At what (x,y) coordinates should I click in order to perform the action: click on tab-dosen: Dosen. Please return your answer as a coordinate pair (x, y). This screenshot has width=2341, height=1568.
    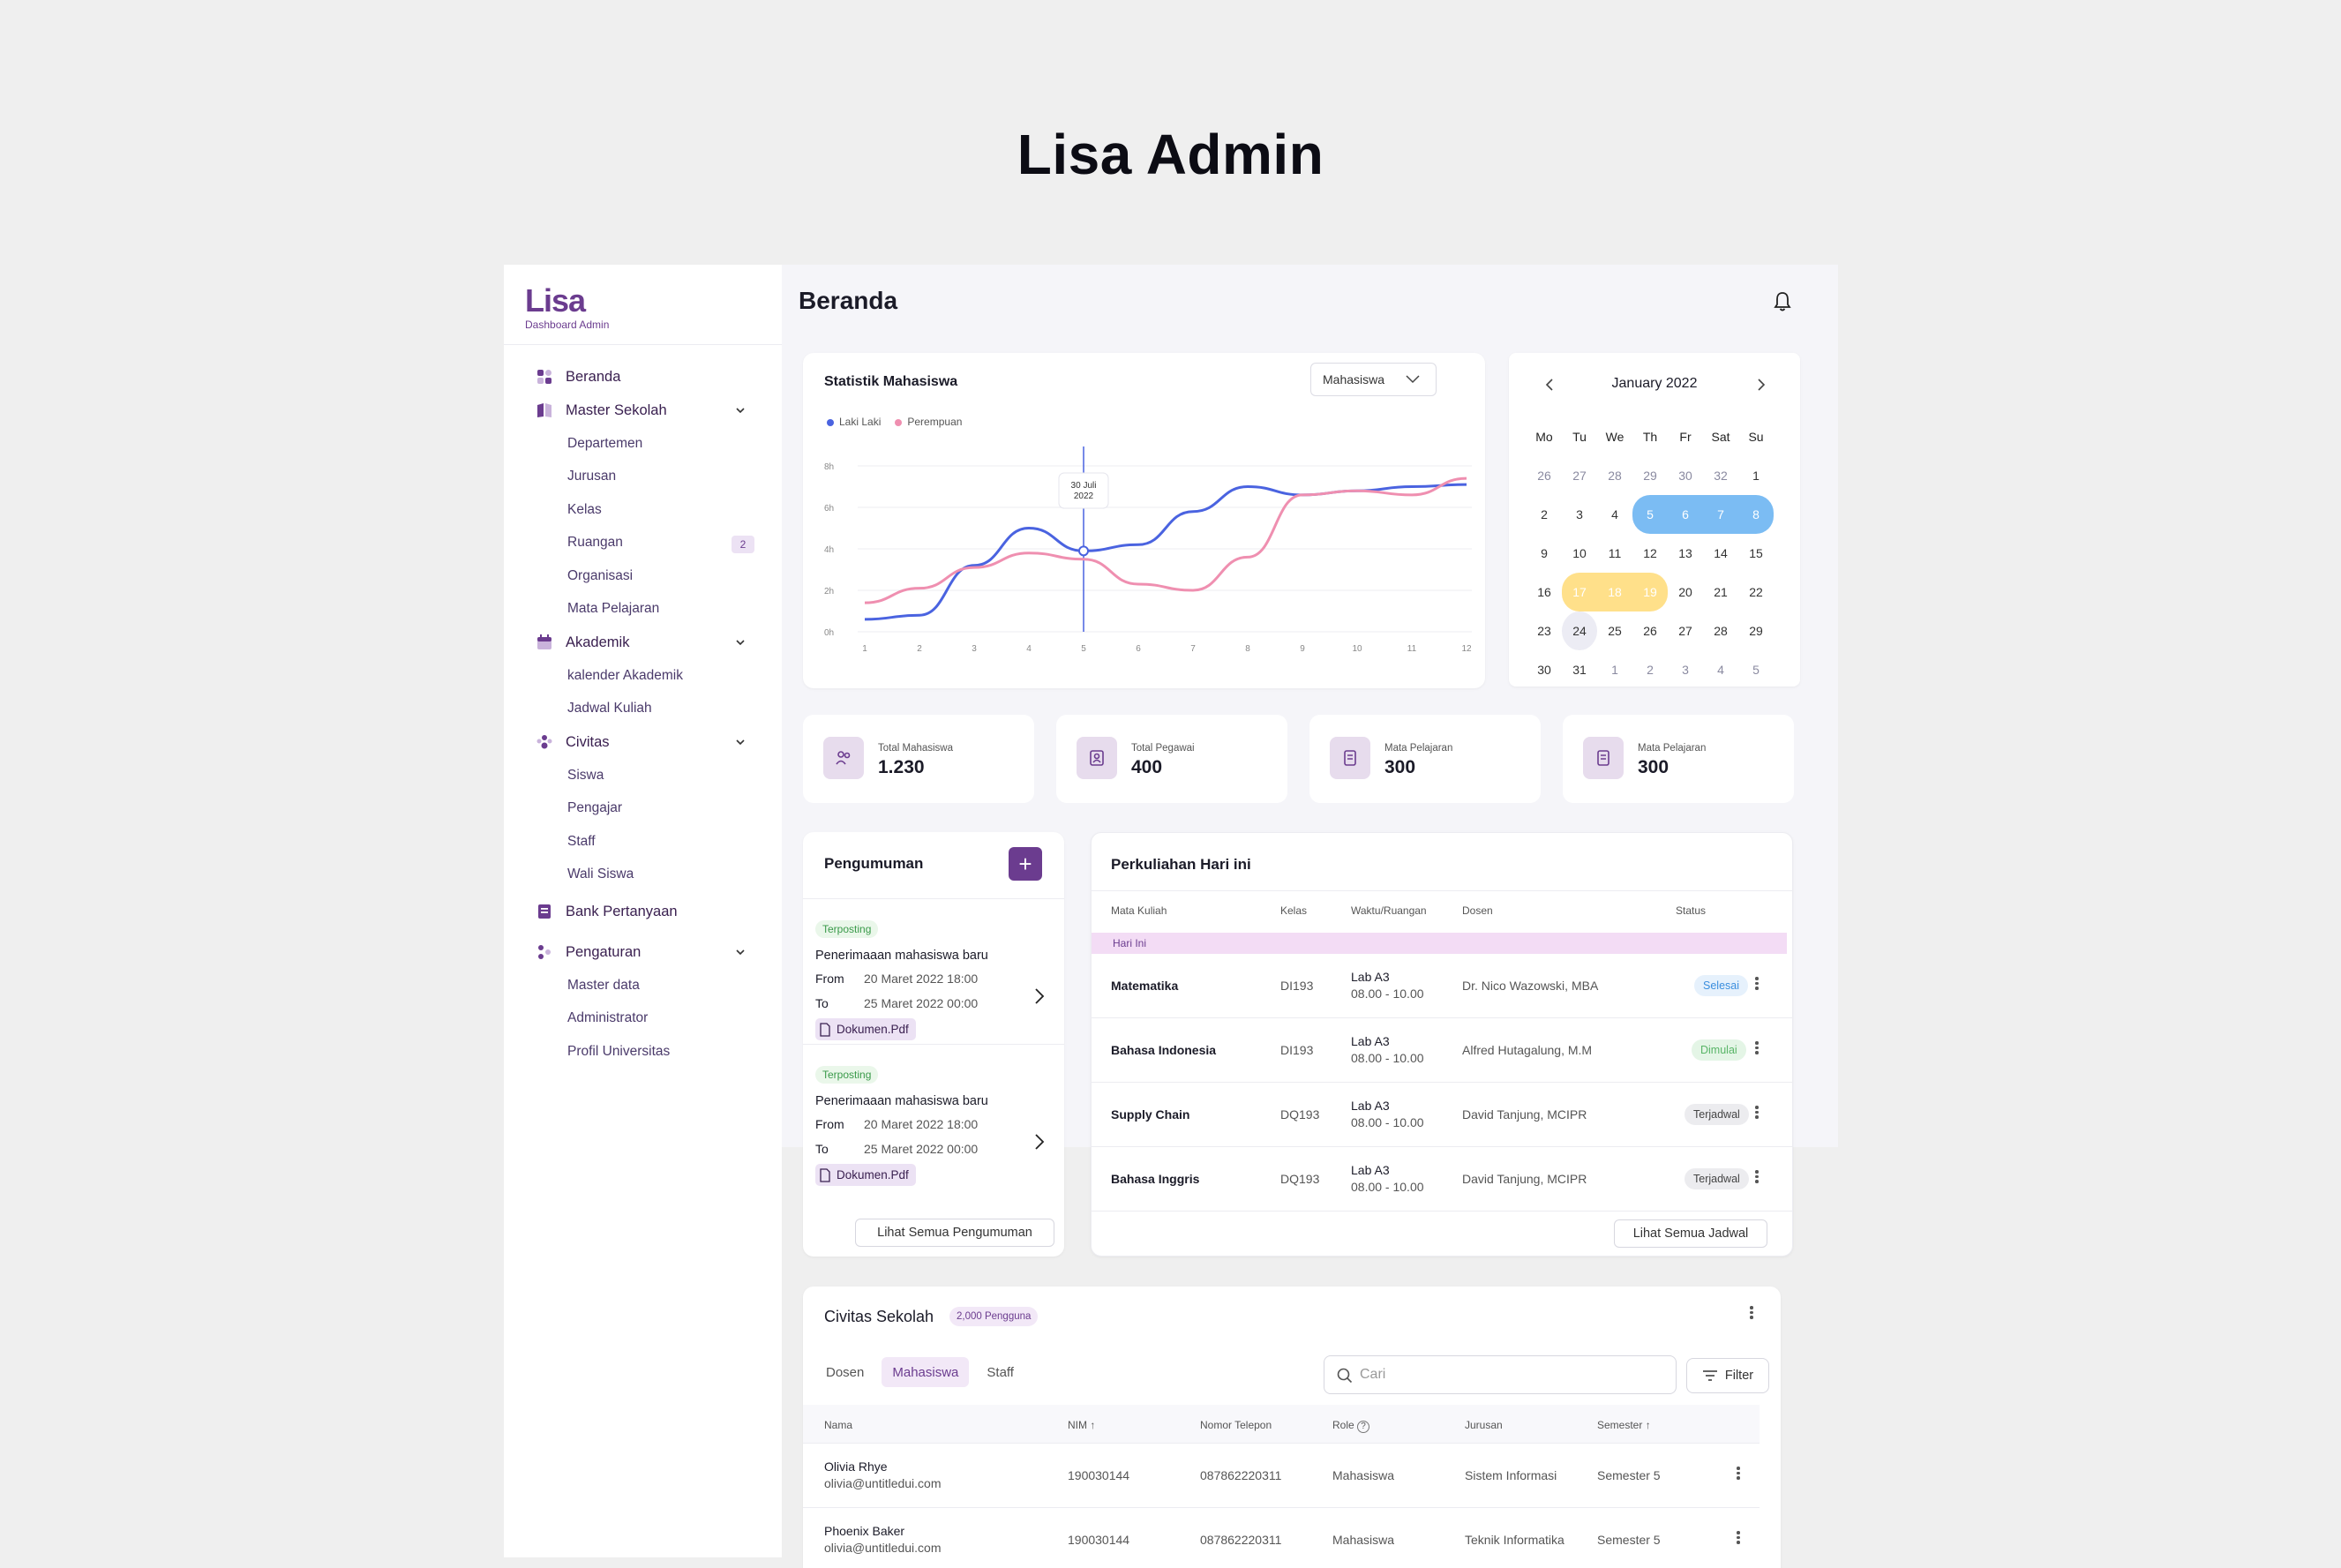
    Looking at the image, I should click on (844, 1372).